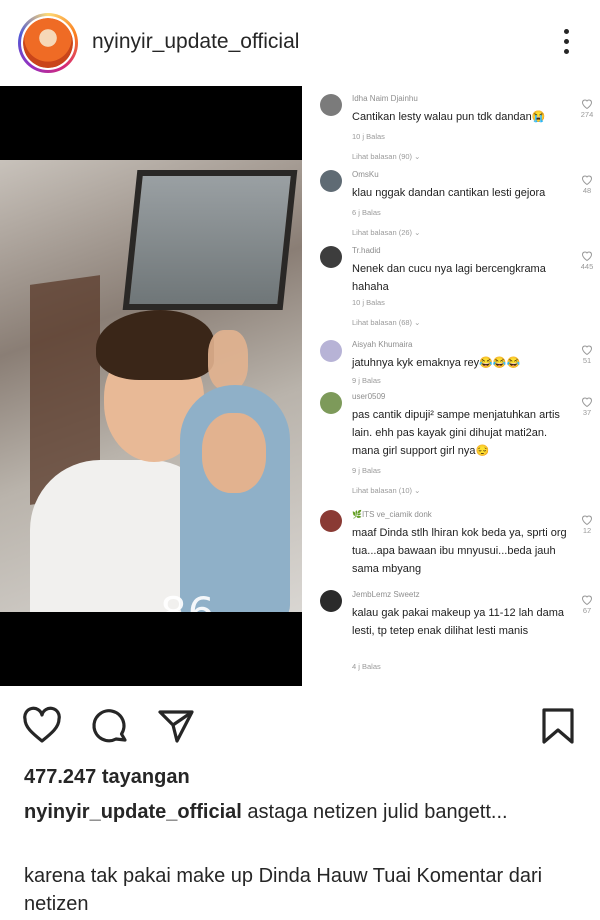  Describe the element at coordinates (587, 360) in the screenshot. I see `comment-like-count: 51` at that location.